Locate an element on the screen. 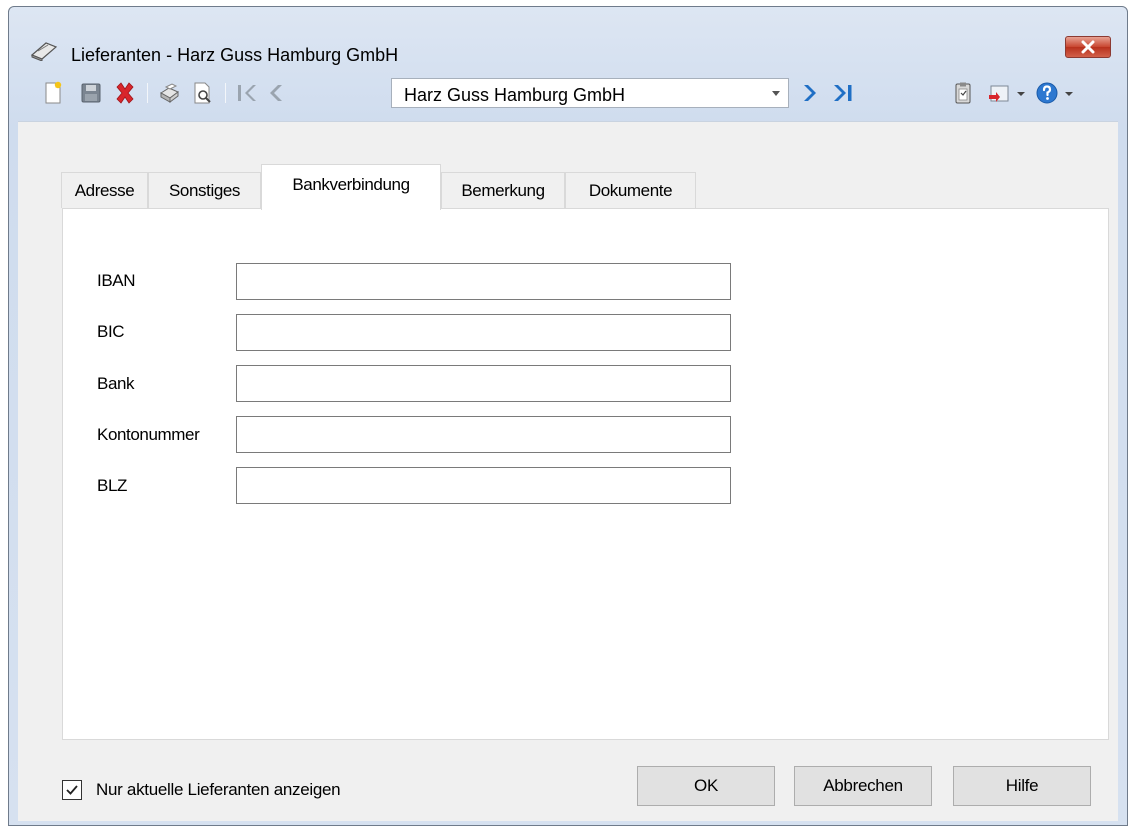 This screenshot has width=1135, height=832. kontonummer-field is located at coordinates (483, 434).